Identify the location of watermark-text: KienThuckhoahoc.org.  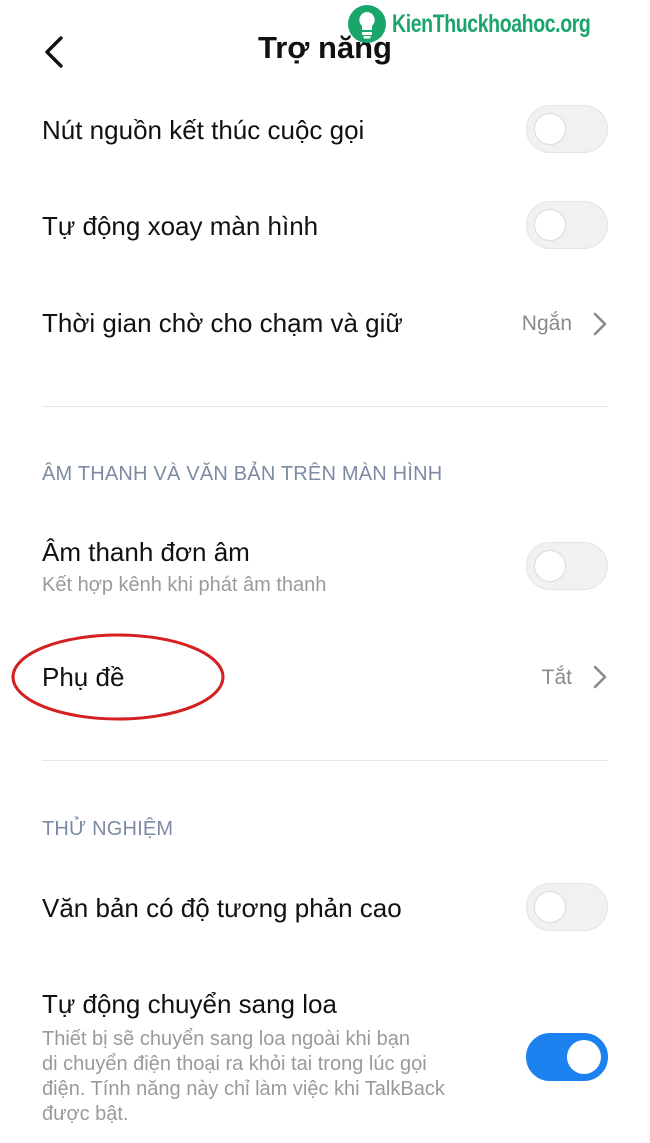
(491, 23).